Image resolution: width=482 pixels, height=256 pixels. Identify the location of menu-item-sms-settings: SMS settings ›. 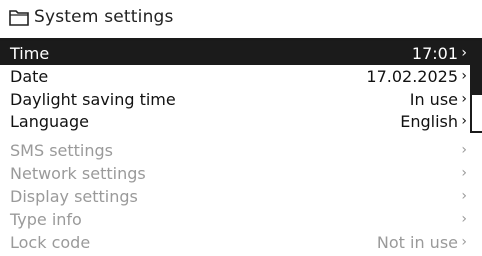
(235, 150).